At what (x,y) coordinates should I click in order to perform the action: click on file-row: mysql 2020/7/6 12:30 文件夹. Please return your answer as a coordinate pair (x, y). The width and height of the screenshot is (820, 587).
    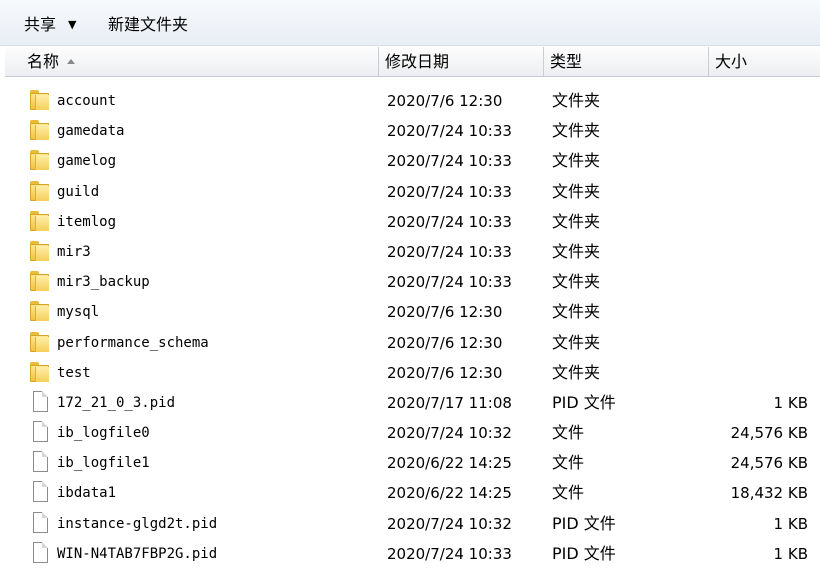
    Looking at the image, I should click on (410, 312).